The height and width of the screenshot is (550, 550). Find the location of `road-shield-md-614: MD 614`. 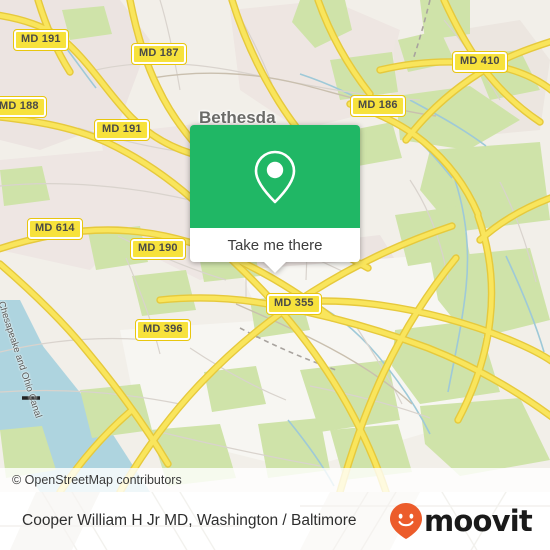

road-shield-md-614: MD 614 is located at coordinates (55, 229).